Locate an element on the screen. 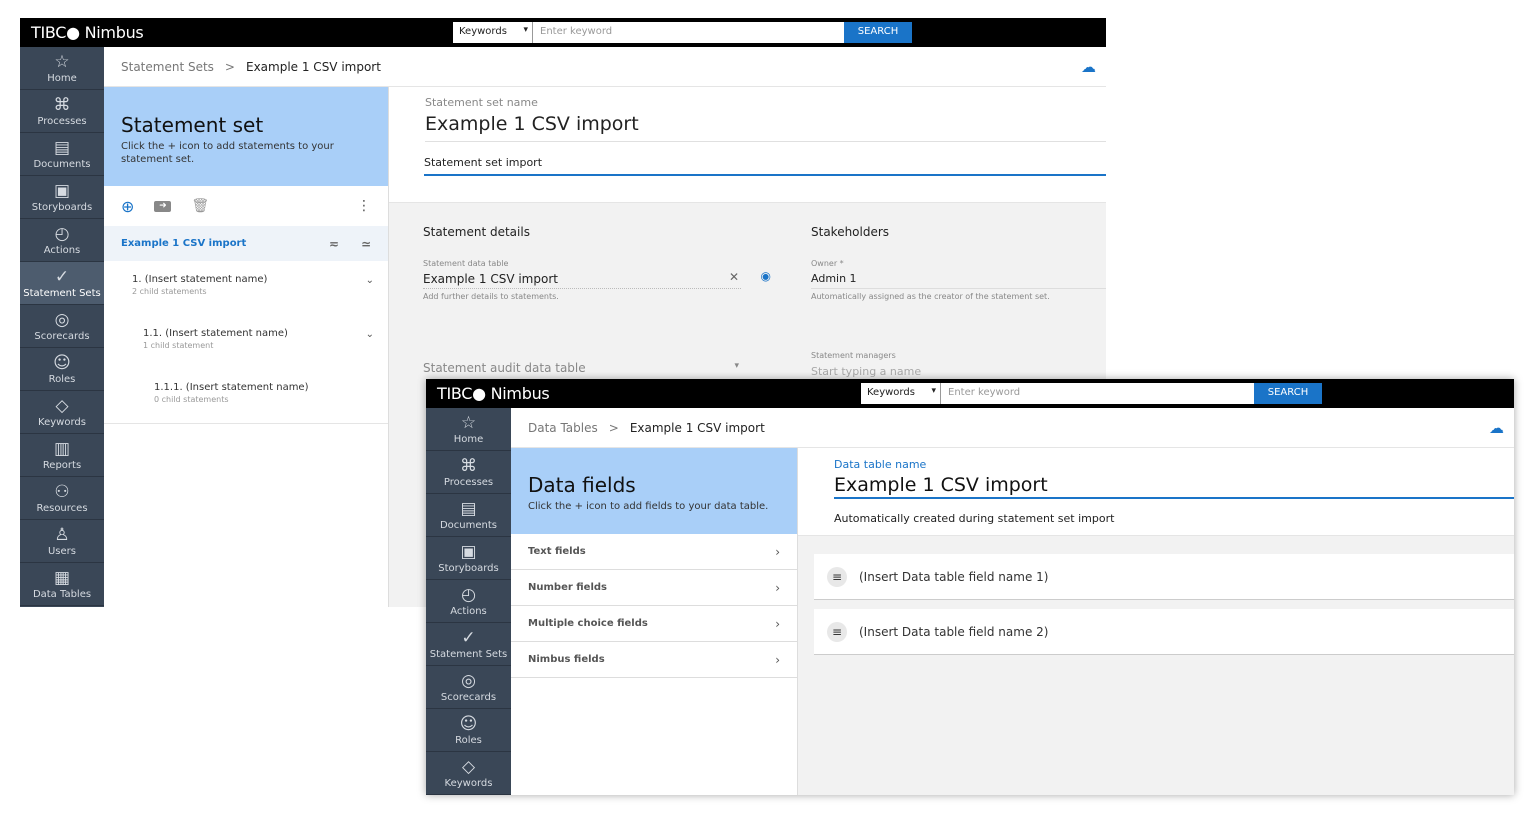 The width and height of the screenshot is (1534, 816). add-icon: ⊕ is located at coordinates (127, 206).